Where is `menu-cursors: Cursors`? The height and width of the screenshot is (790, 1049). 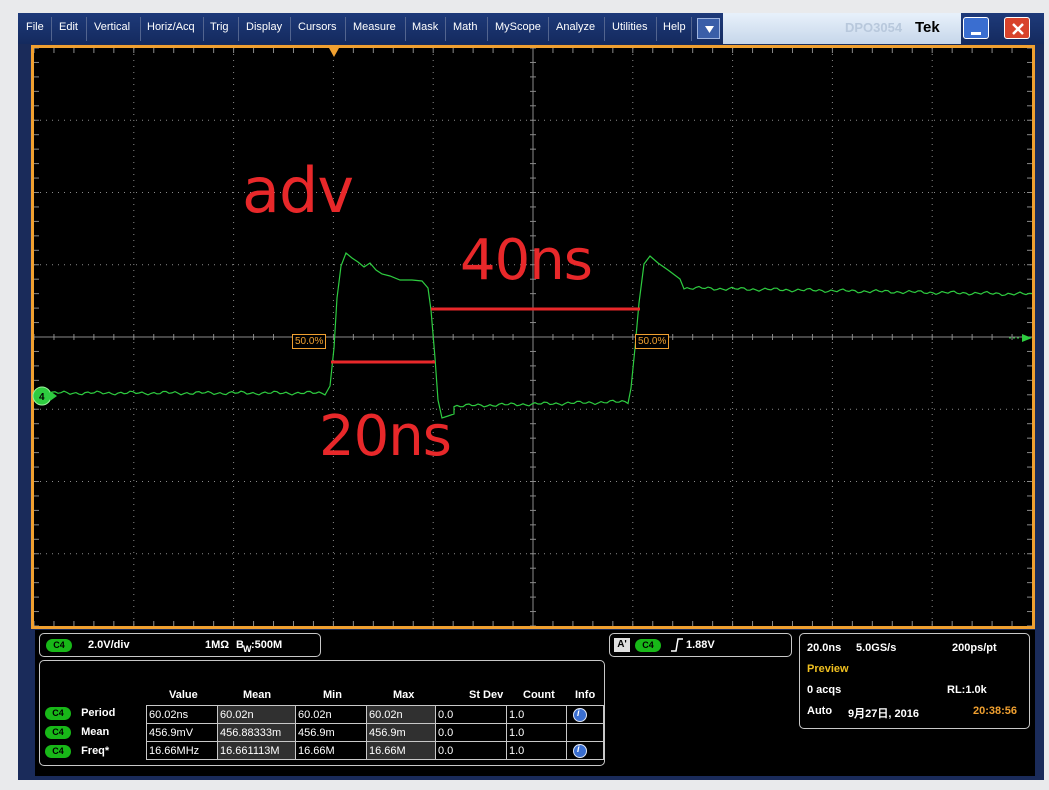
menu-cursors: Cursors is located at coordinates (317, 27).